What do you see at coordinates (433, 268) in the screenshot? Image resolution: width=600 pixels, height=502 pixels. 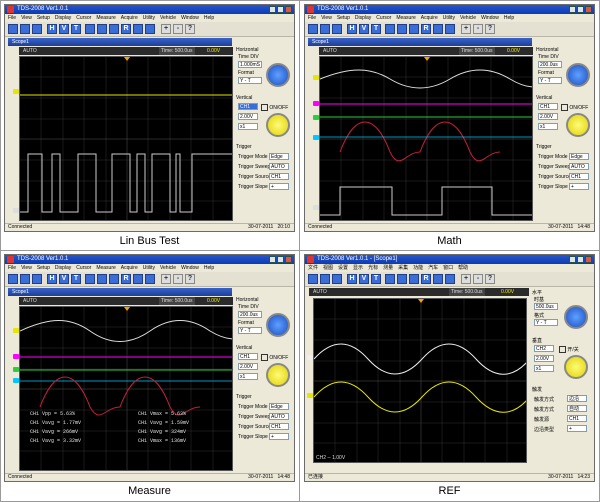 I see `menu-vehicle: 汽车` at bounding box center [433, 268].